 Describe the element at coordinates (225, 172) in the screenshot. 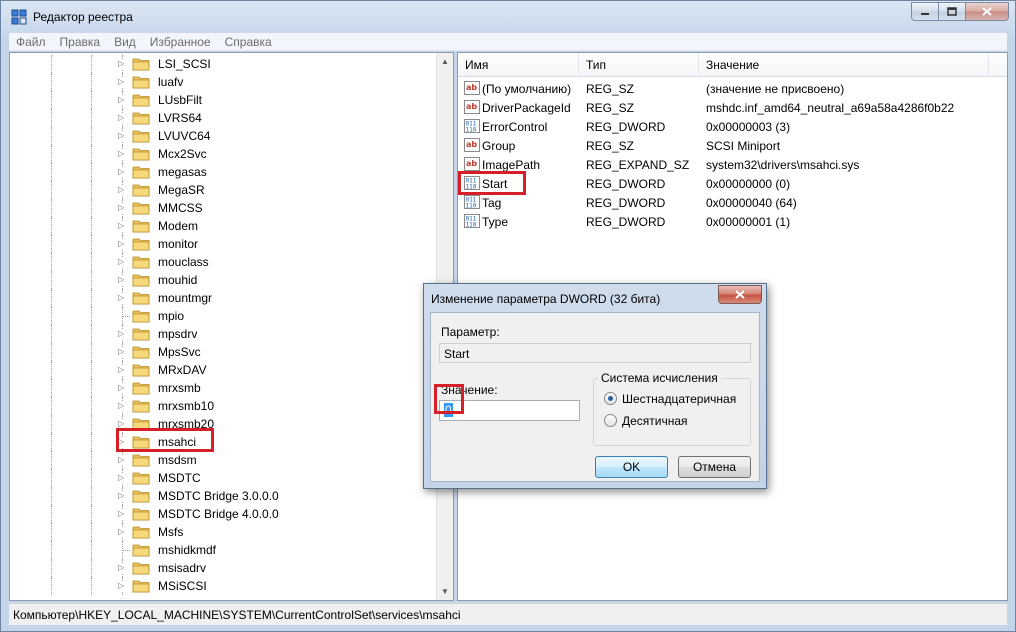

I see `tree-item: ▷ megasas` at that location.